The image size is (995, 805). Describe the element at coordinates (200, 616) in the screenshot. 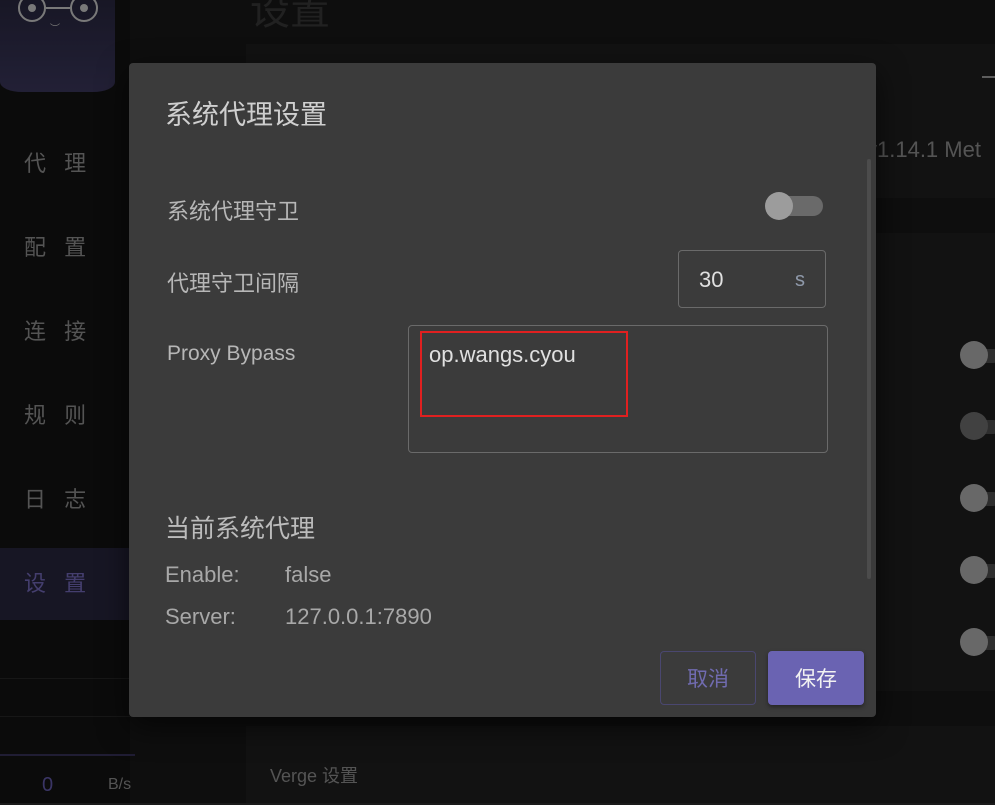

I see `server-label: Server:` at that location.